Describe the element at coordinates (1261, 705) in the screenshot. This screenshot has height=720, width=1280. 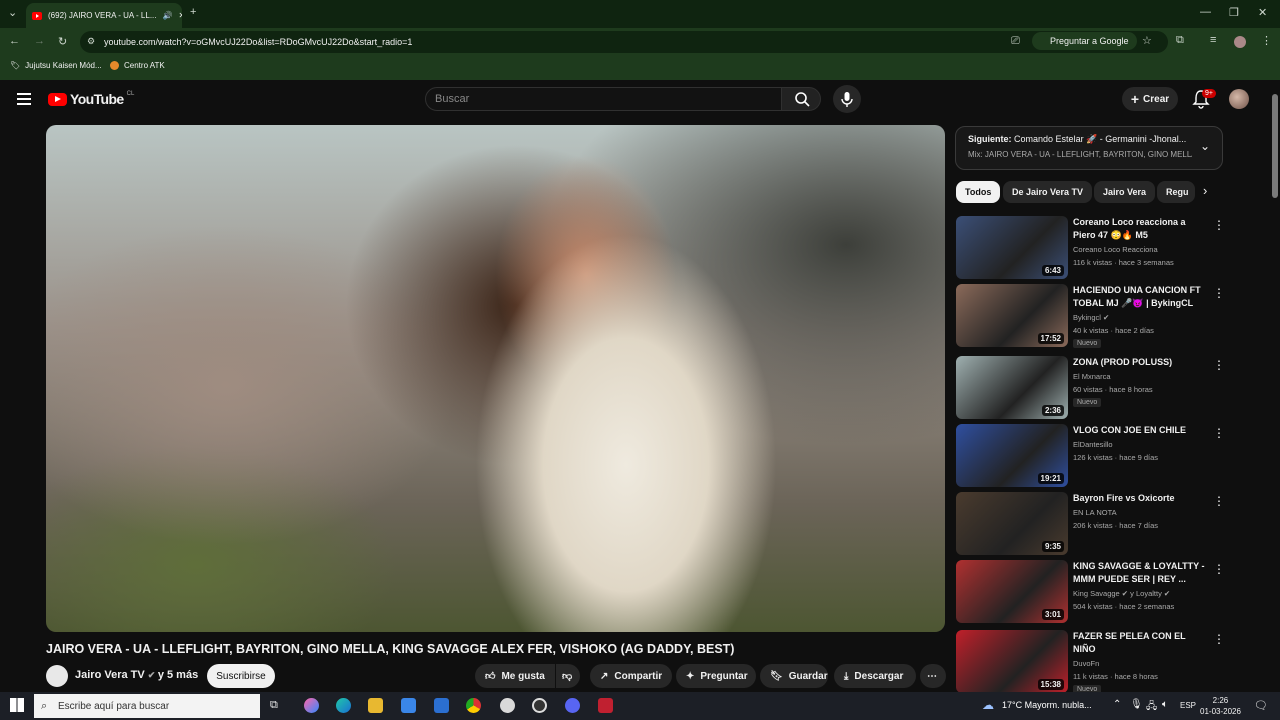
I see `notifications-icon: 🗨︎` at that location.